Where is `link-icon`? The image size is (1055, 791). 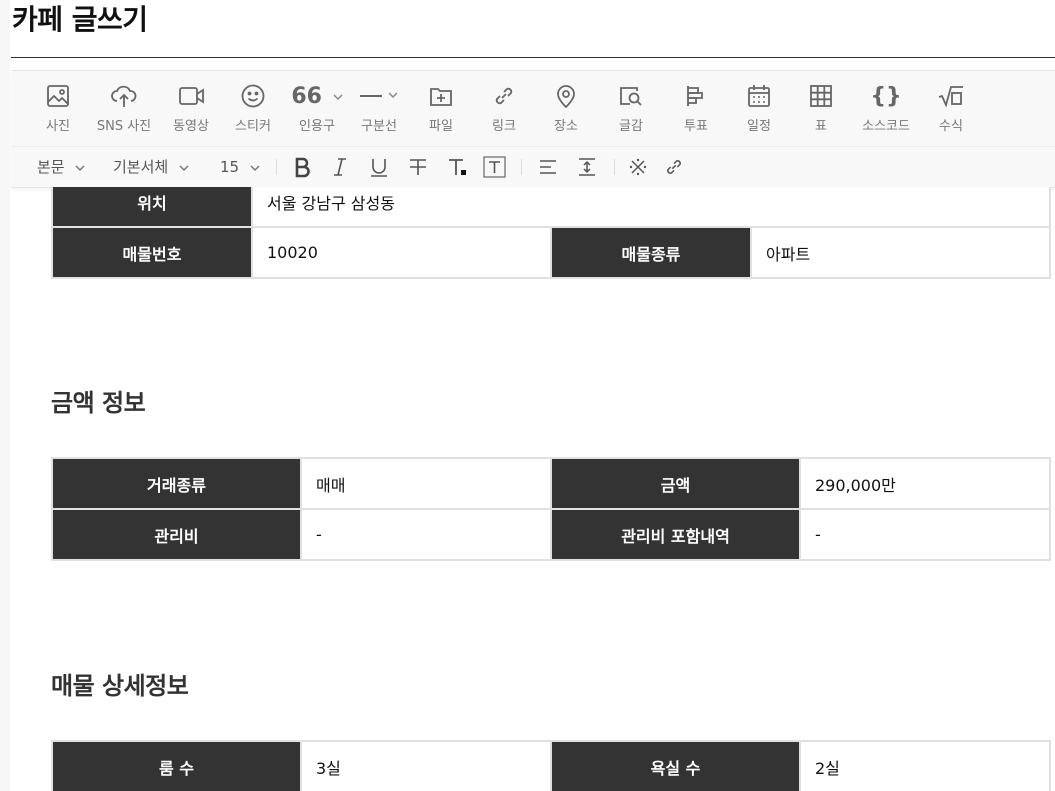 link-icon is located at coordinates (504, 97).